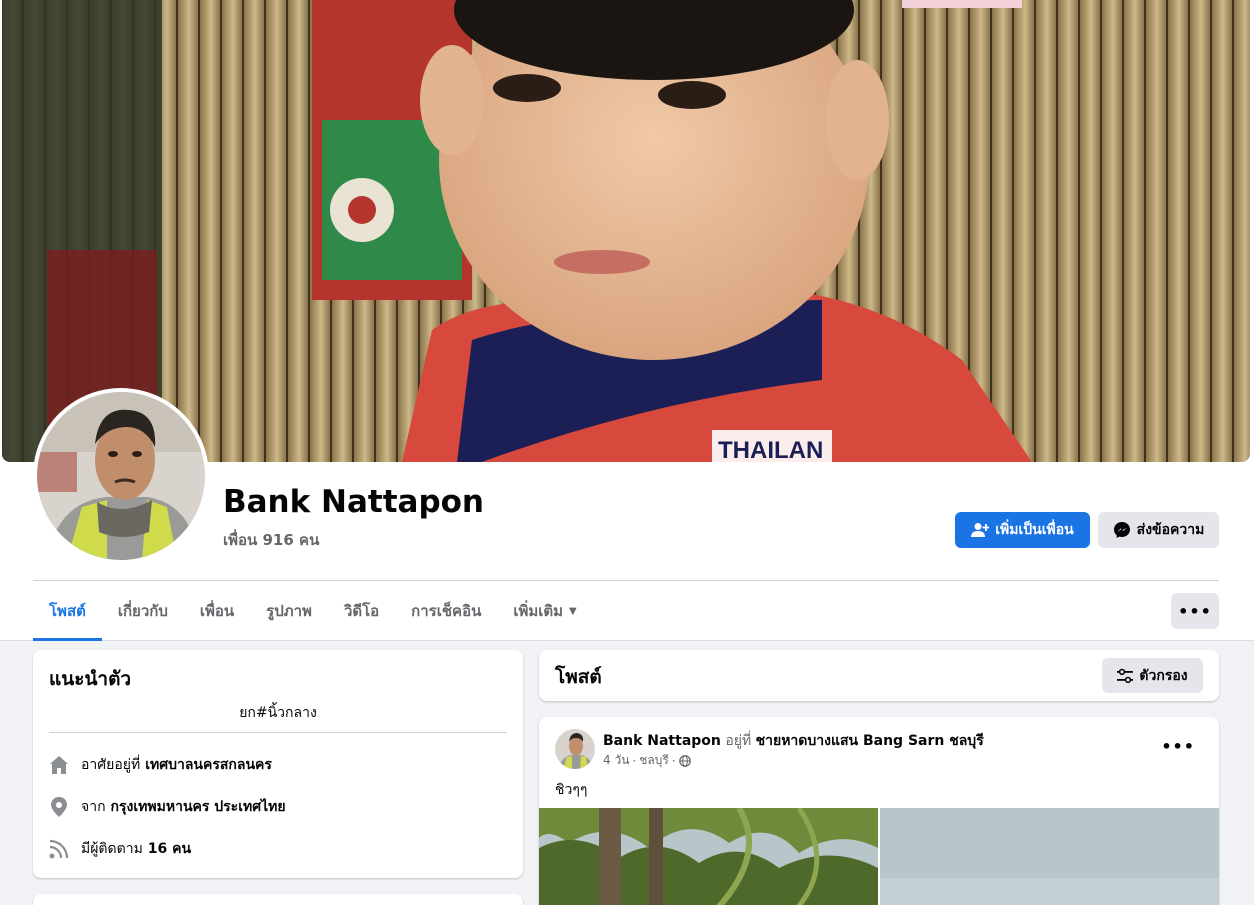 The image size is (1254, 905). Describe the element at coordinates (654, 760) in the screenshot. I see `post-location: ชลบุรี` at that location.